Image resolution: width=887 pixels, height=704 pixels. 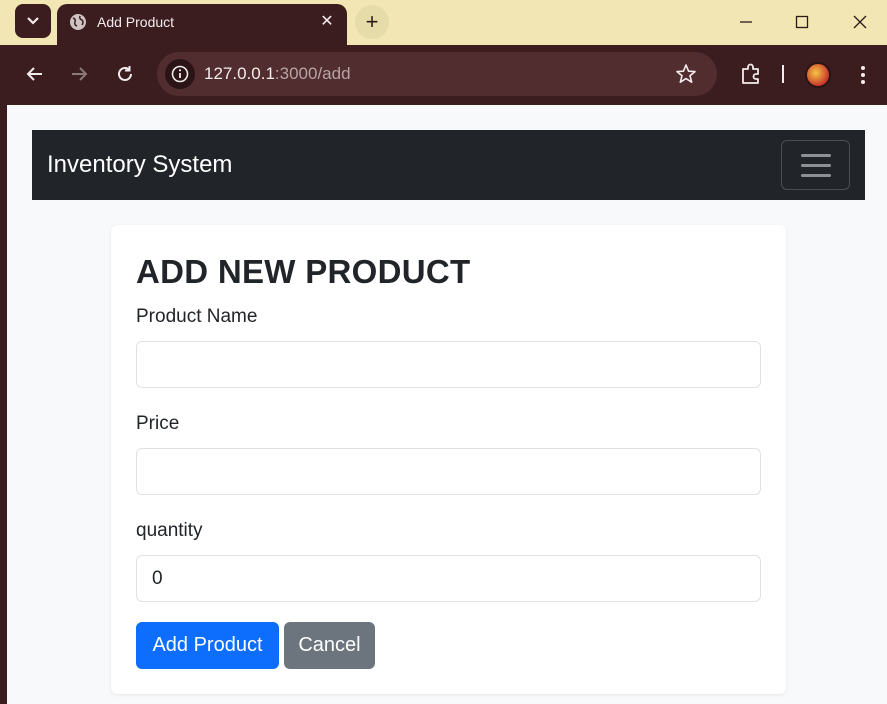 I want to click on page-title: ADD NEW PRODUCT, so click(x=303, y=271).